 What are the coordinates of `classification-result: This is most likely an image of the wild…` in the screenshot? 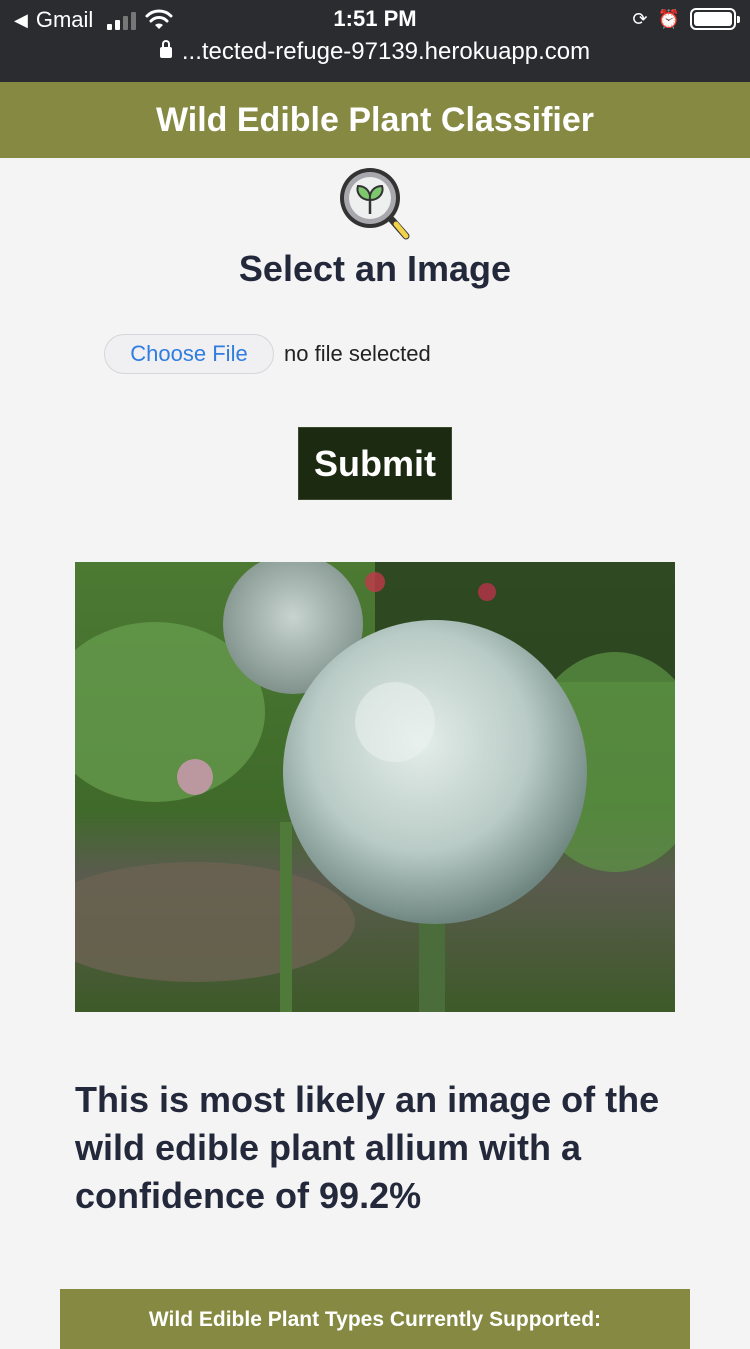 It's located at (367, 1147).